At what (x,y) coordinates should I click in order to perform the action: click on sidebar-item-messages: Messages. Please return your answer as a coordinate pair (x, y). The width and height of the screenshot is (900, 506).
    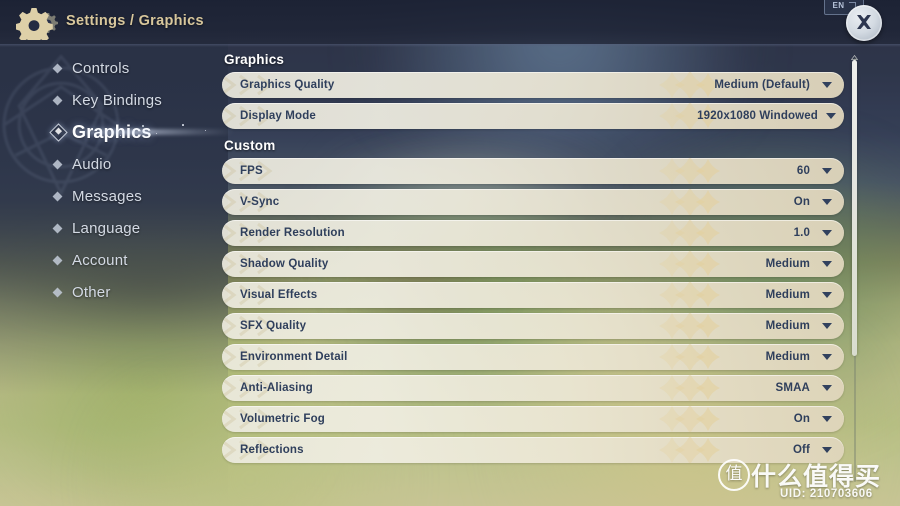
    Looking at the image, I should click on (114, 196).